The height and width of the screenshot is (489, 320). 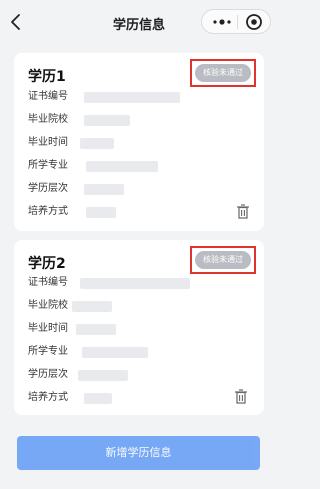 What do you see at coordinates (222, 22) in the screenshot?
I see `more-dots-icon` at bounding box center [222, 22].